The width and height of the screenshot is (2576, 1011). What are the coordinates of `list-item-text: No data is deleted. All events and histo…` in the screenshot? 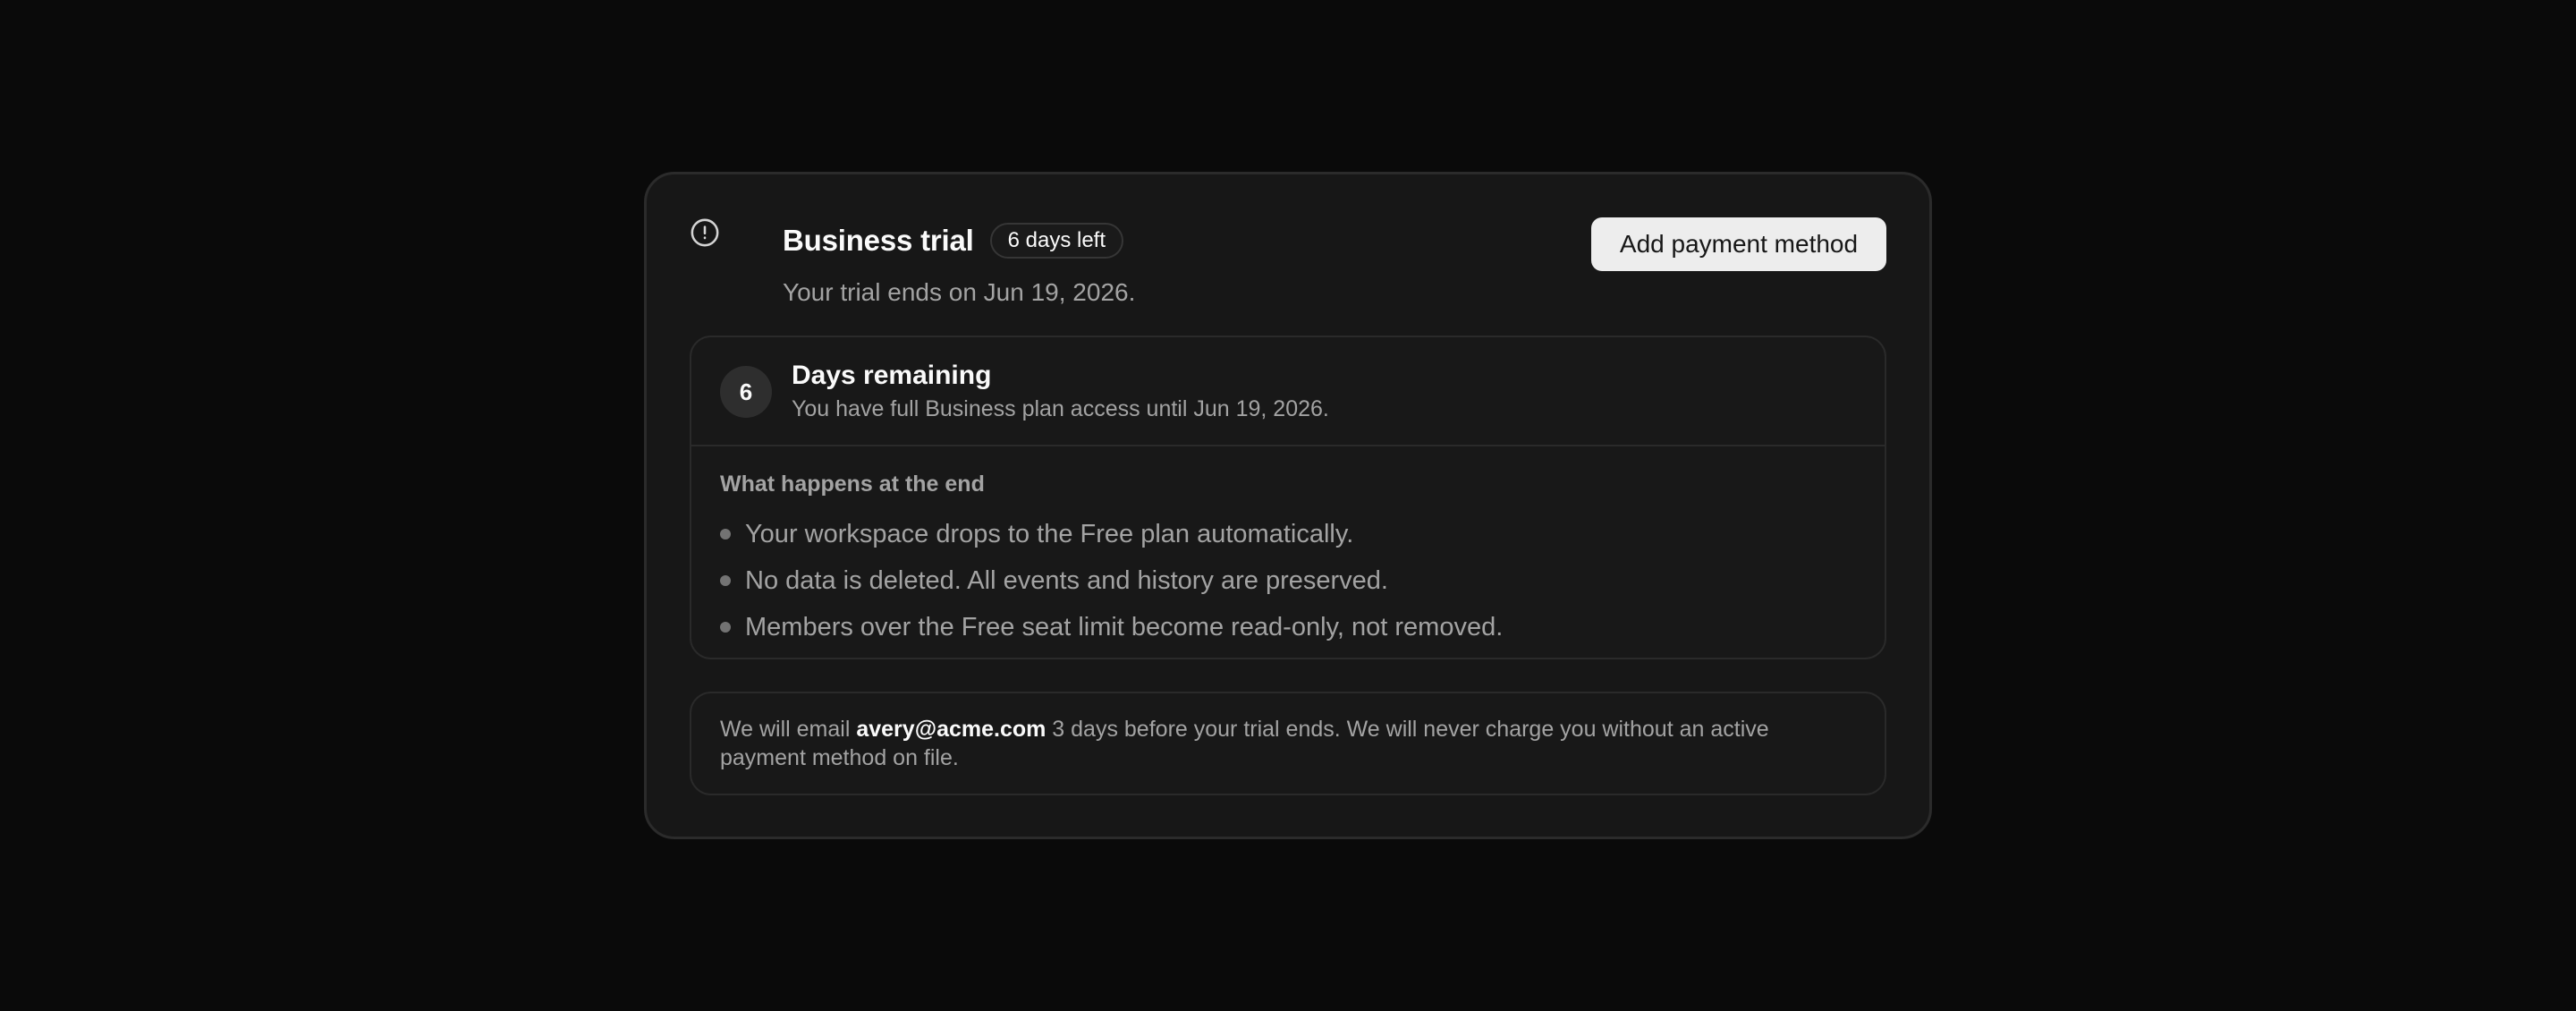 It's located at (1066, 580).